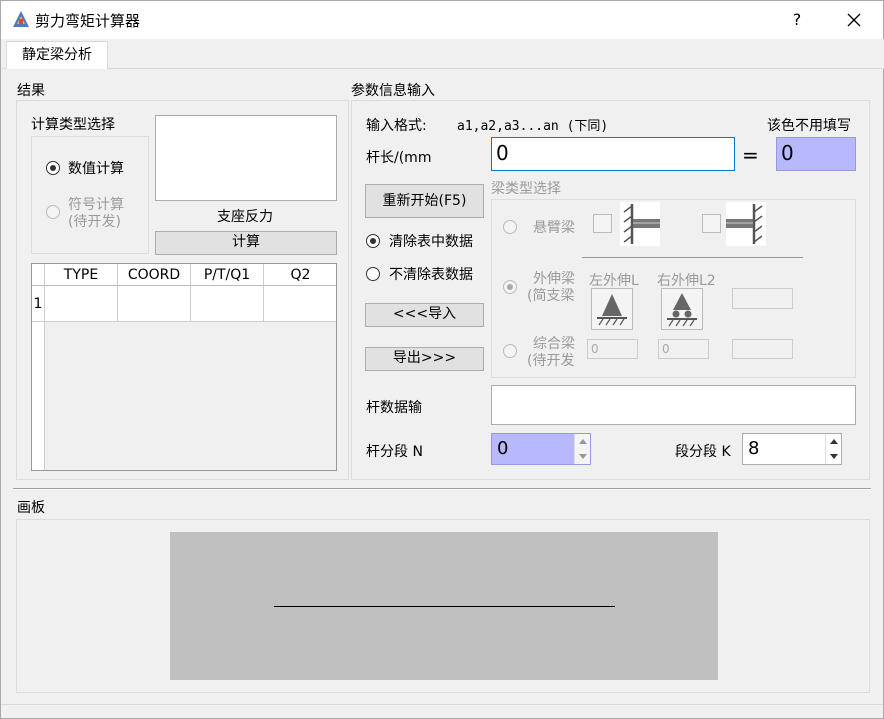  What do you see at coordinates (396, 126) in the screenshot?
I see `format-label: 输入格式:` at bounding box center [396, 126].